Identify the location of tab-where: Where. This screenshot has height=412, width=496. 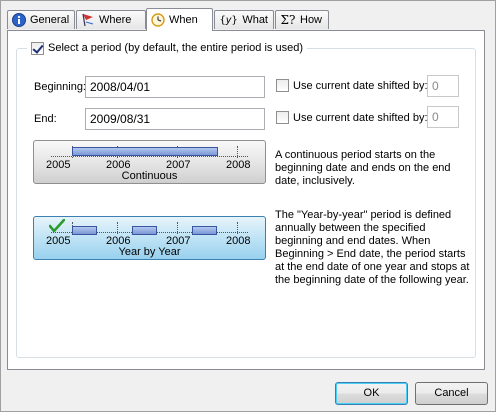
(111, 19).